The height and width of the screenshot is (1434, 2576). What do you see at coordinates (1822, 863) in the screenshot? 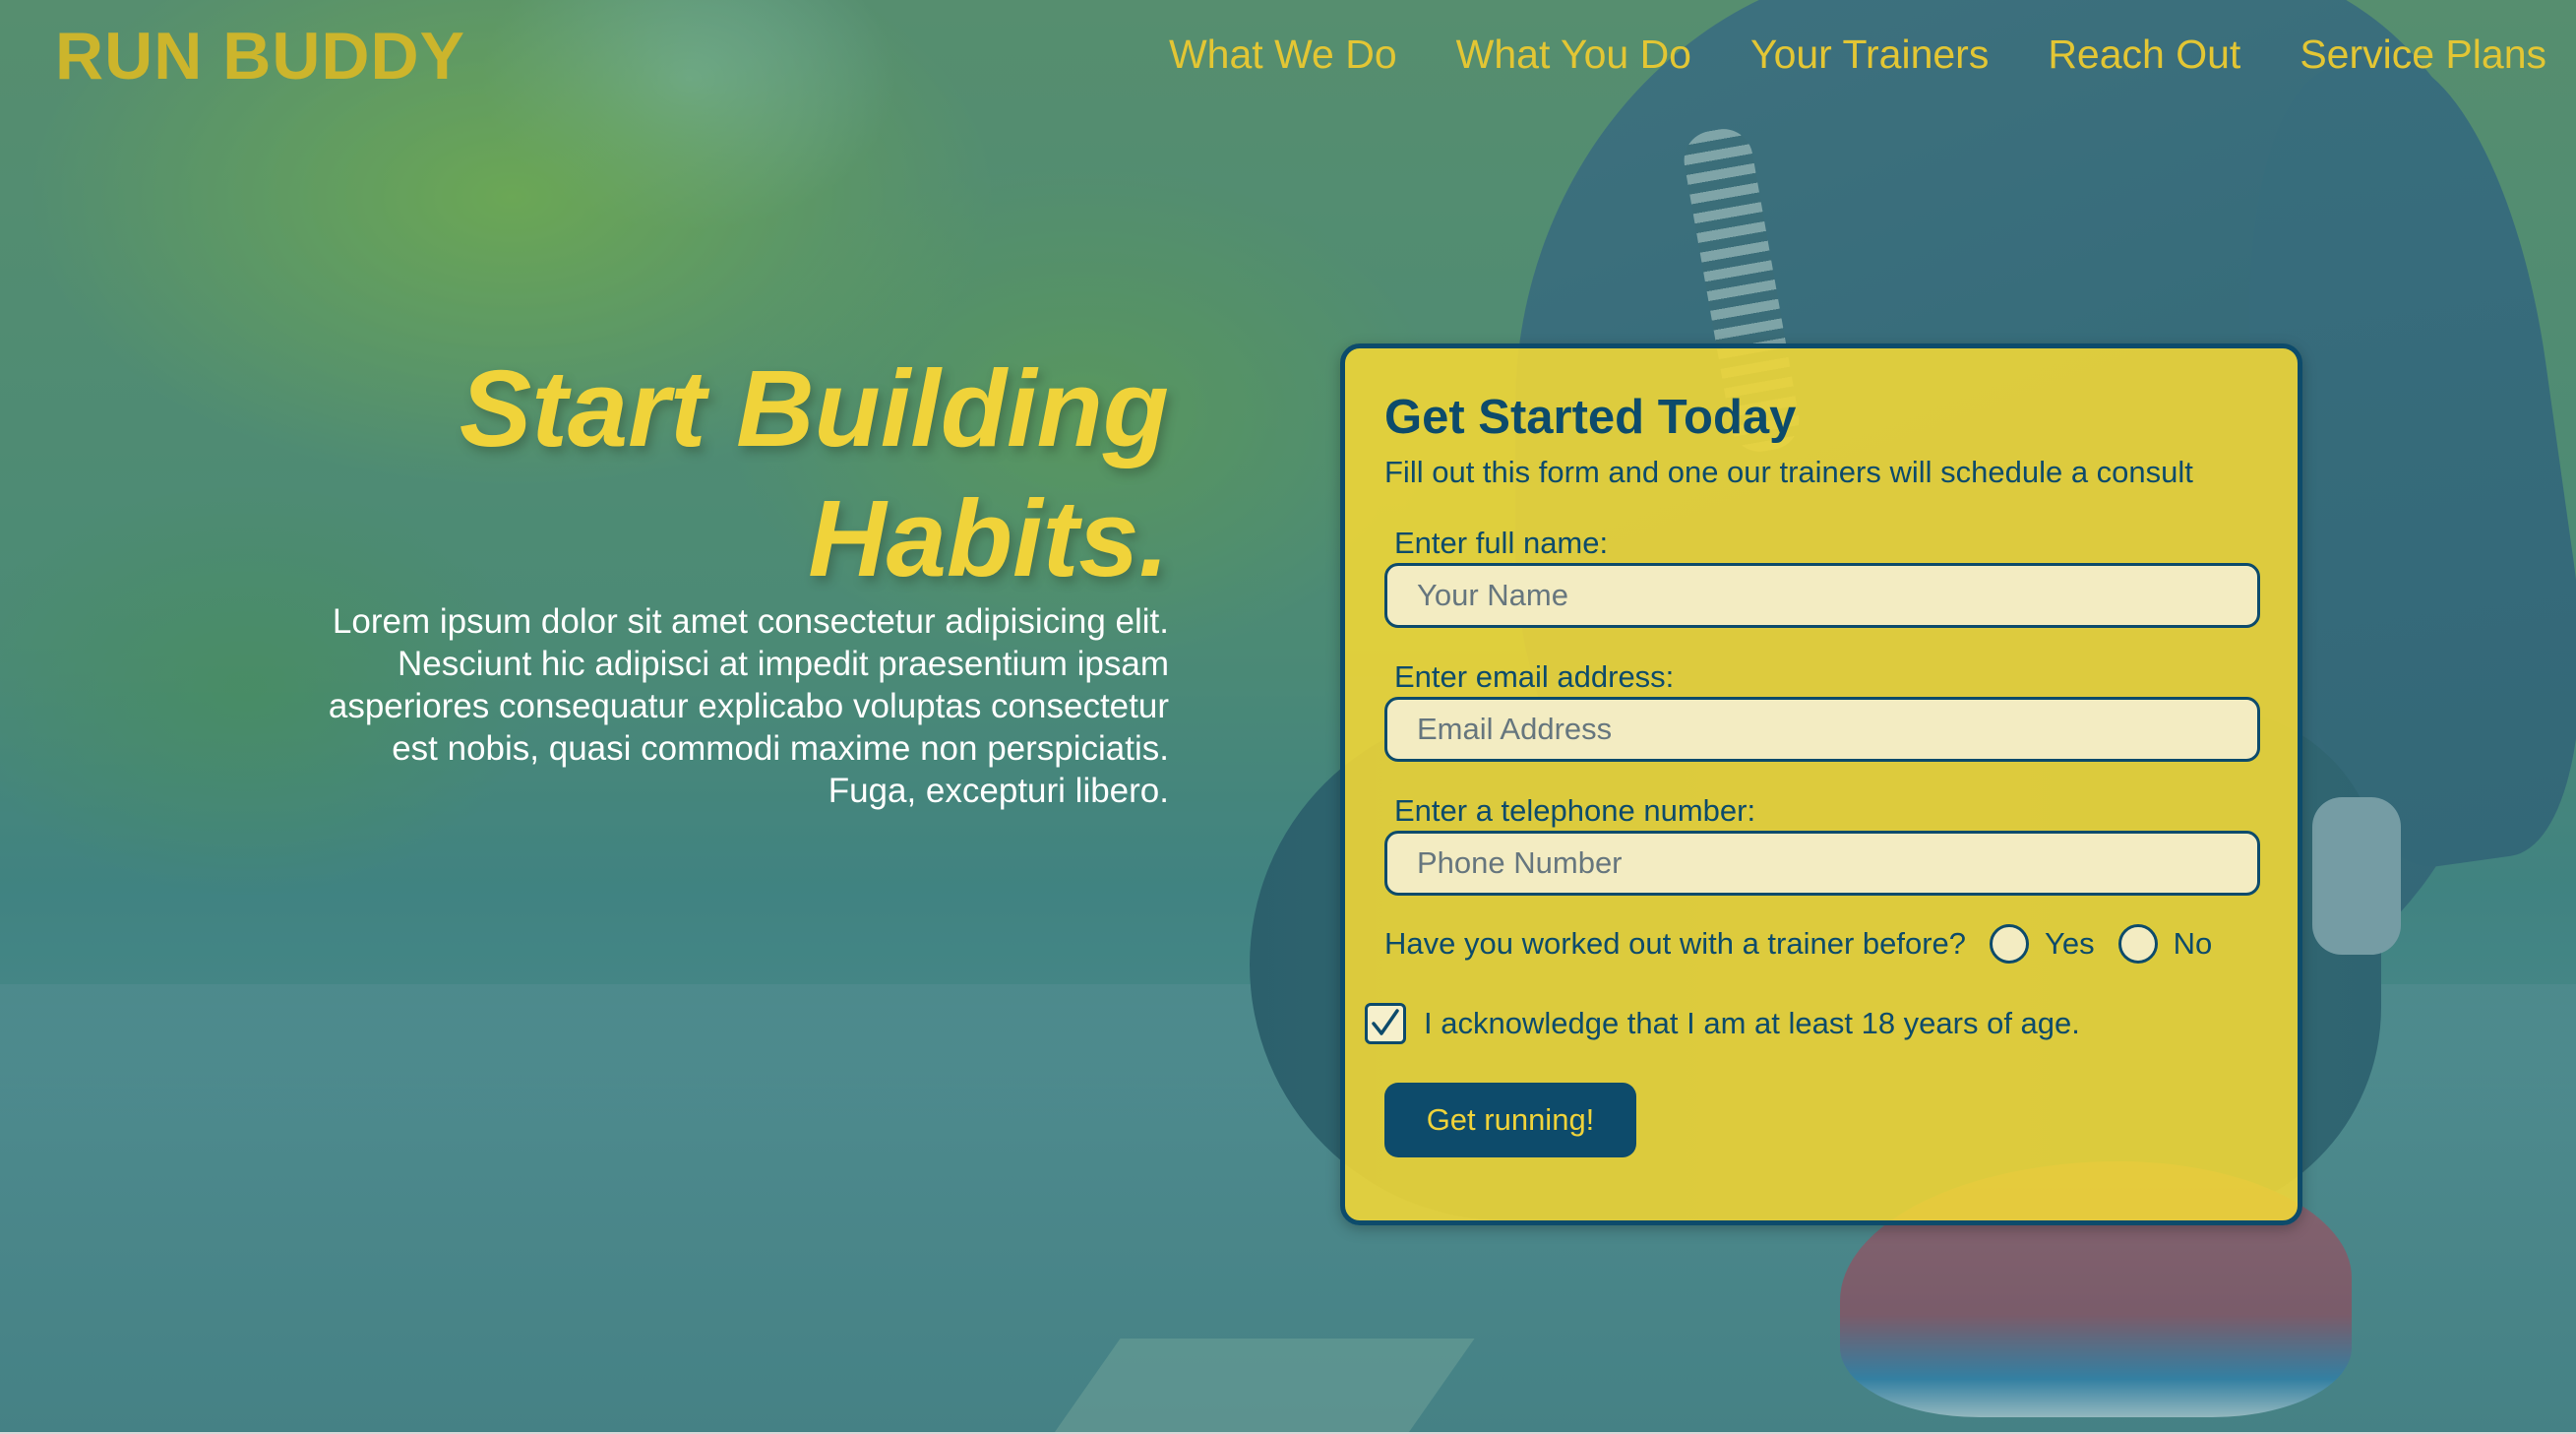
I see `phone-input` at bounding box center [1822, 863].